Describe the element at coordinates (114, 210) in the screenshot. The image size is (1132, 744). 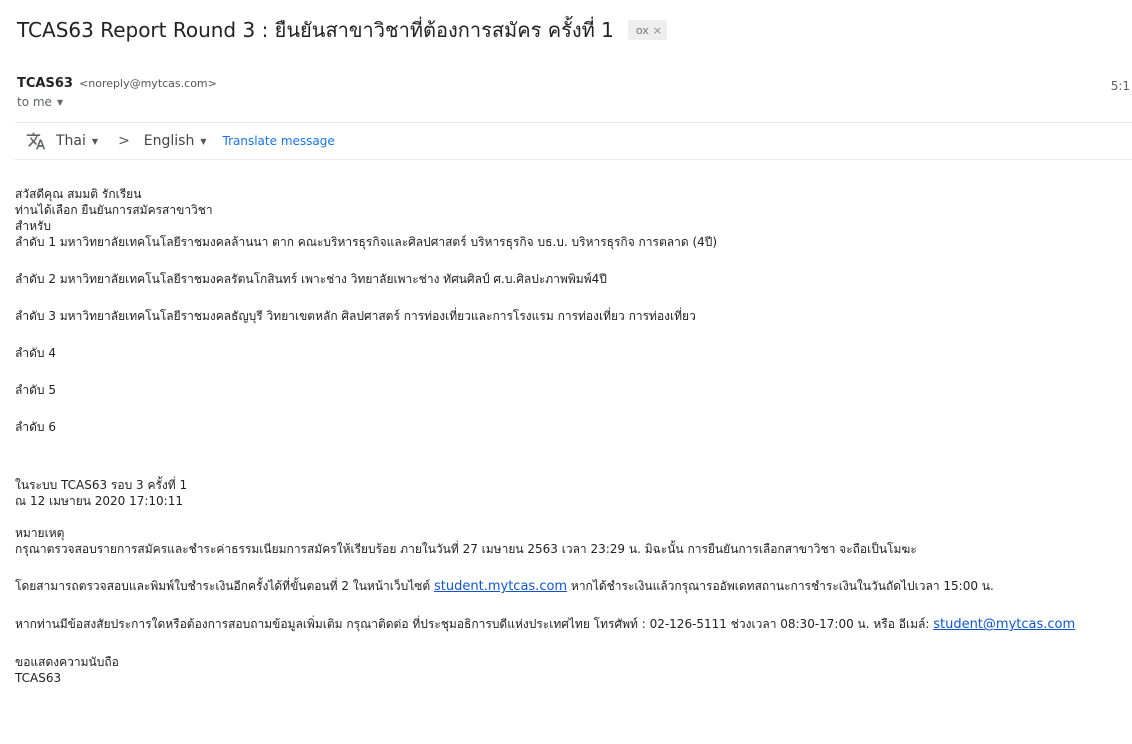
I see `intro-line: ท่านได้เลือก ยืนยันการสมัครสาขาวิชา` at that location.